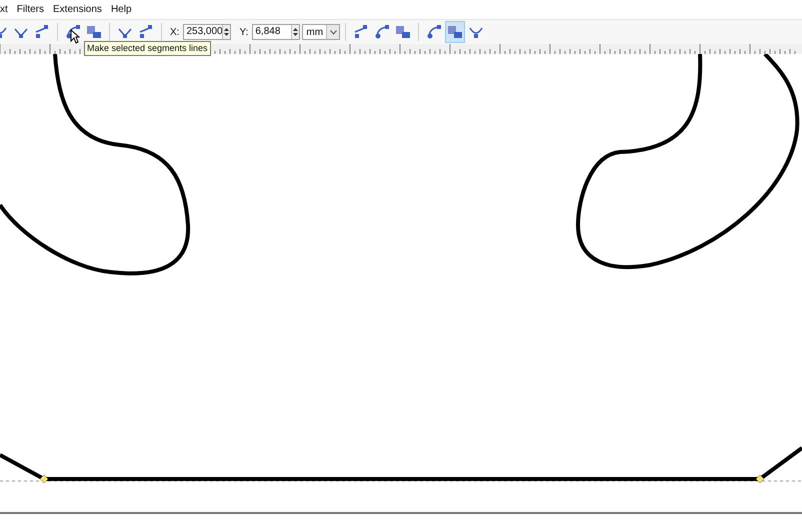  I want to click on node-tool-button, so click(455, 32).